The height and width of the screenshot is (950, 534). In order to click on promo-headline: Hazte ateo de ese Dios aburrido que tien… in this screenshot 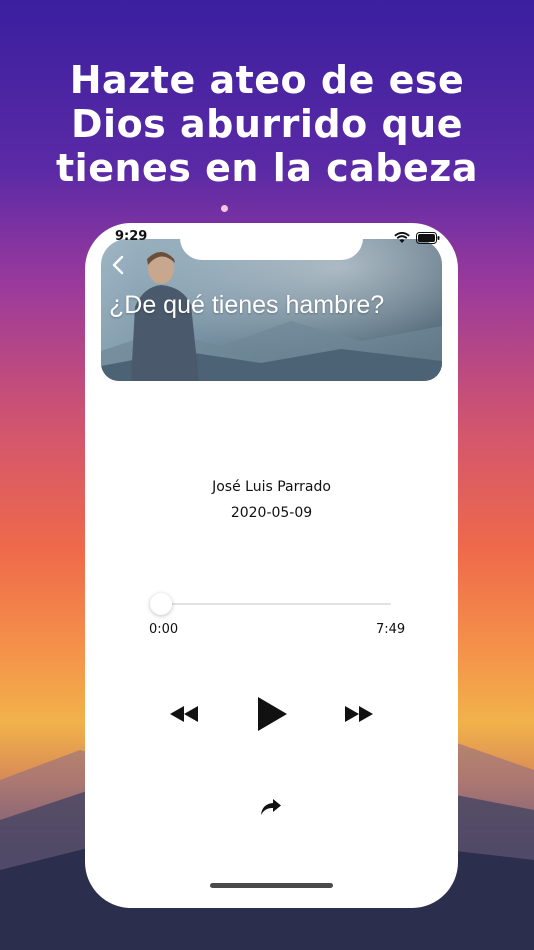, I will do `click(267, 124)`.